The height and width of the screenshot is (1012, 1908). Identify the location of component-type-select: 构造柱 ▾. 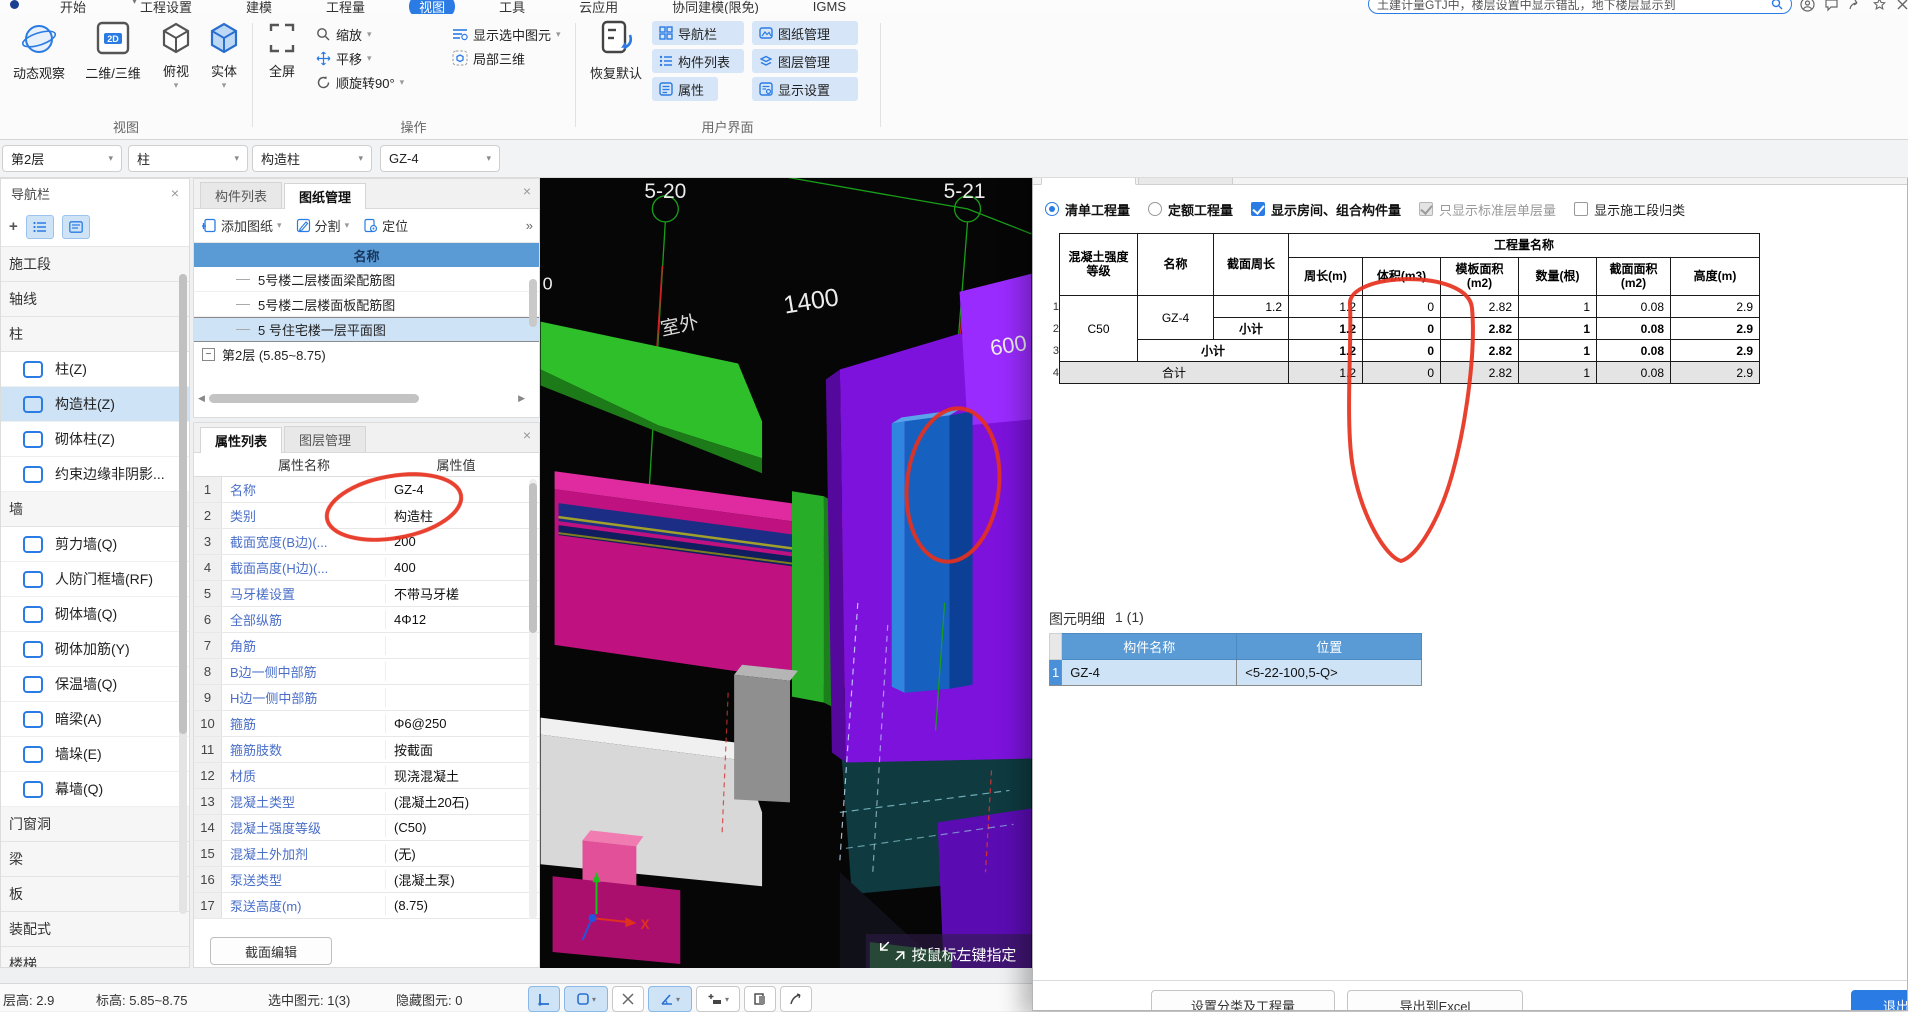
(312, 158).